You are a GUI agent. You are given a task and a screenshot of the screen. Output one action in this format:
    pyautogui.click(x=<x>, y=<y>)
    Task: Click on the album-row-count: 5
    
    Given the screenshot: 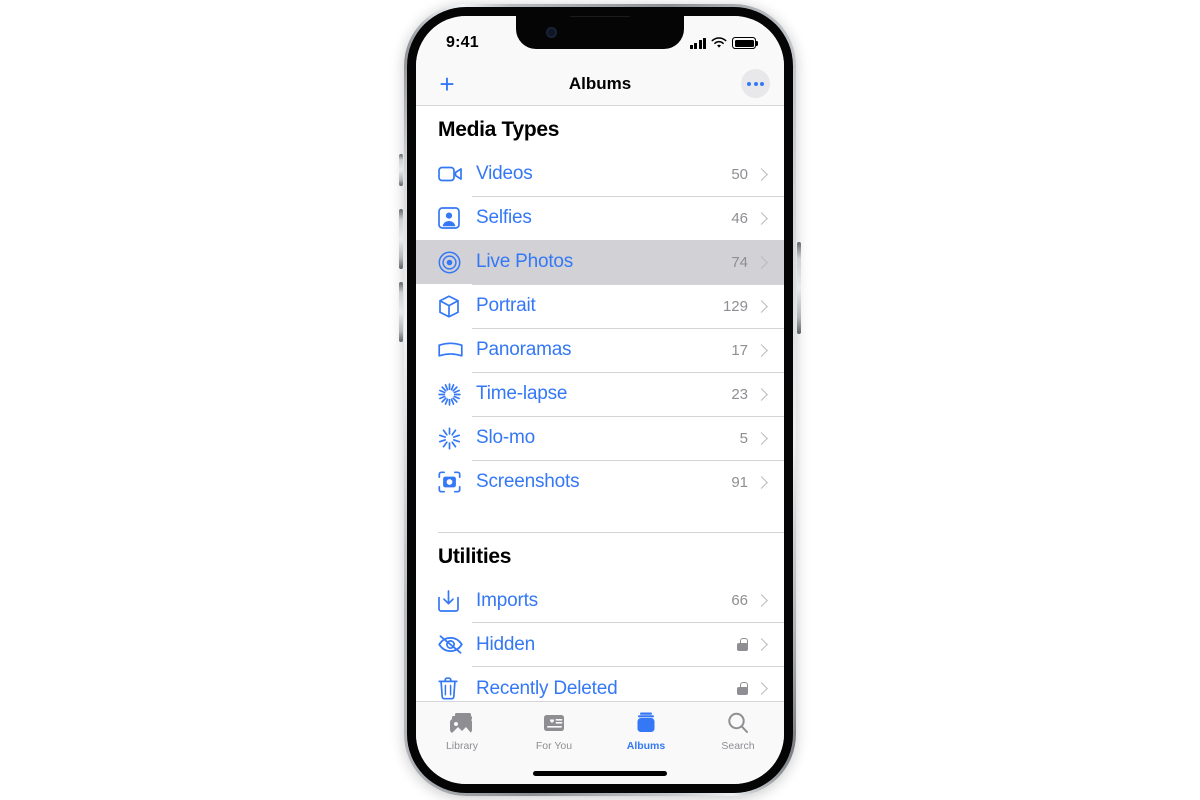 What is the action you would take?
    pyautogui.click(x=743, y=438)
    